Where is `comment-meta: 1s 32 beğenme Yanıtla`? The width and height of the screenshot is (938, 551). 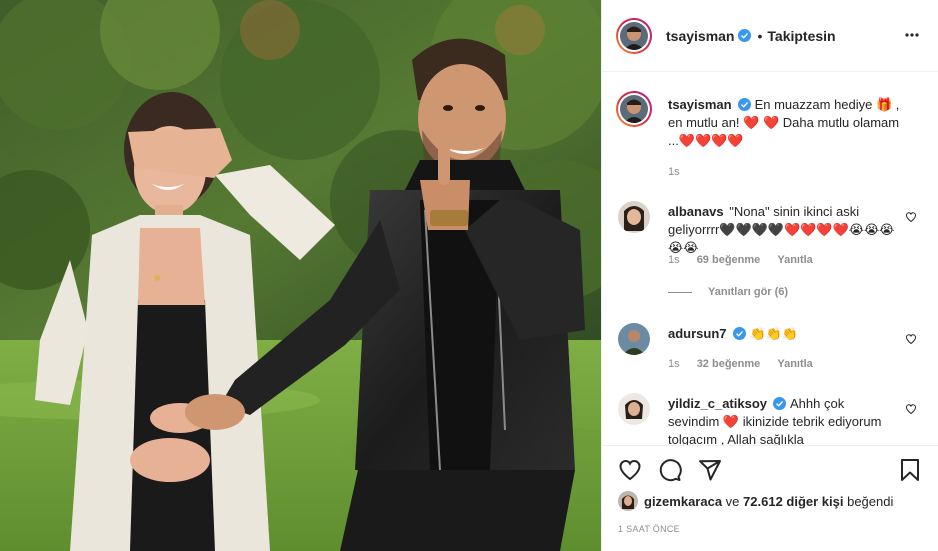
comment-meta: 1s 32 beğenme Yanıtla is located at coordinates (747, 364).